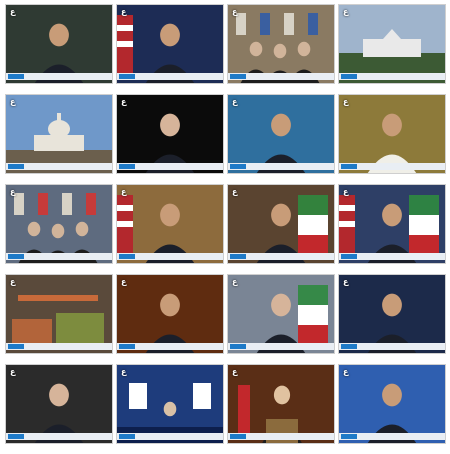 This screenshot has height=454, width=450. Describe the element at coordinates (170, 404) in the screenshot. I see `video-thumbnail-18: ع` at that location.